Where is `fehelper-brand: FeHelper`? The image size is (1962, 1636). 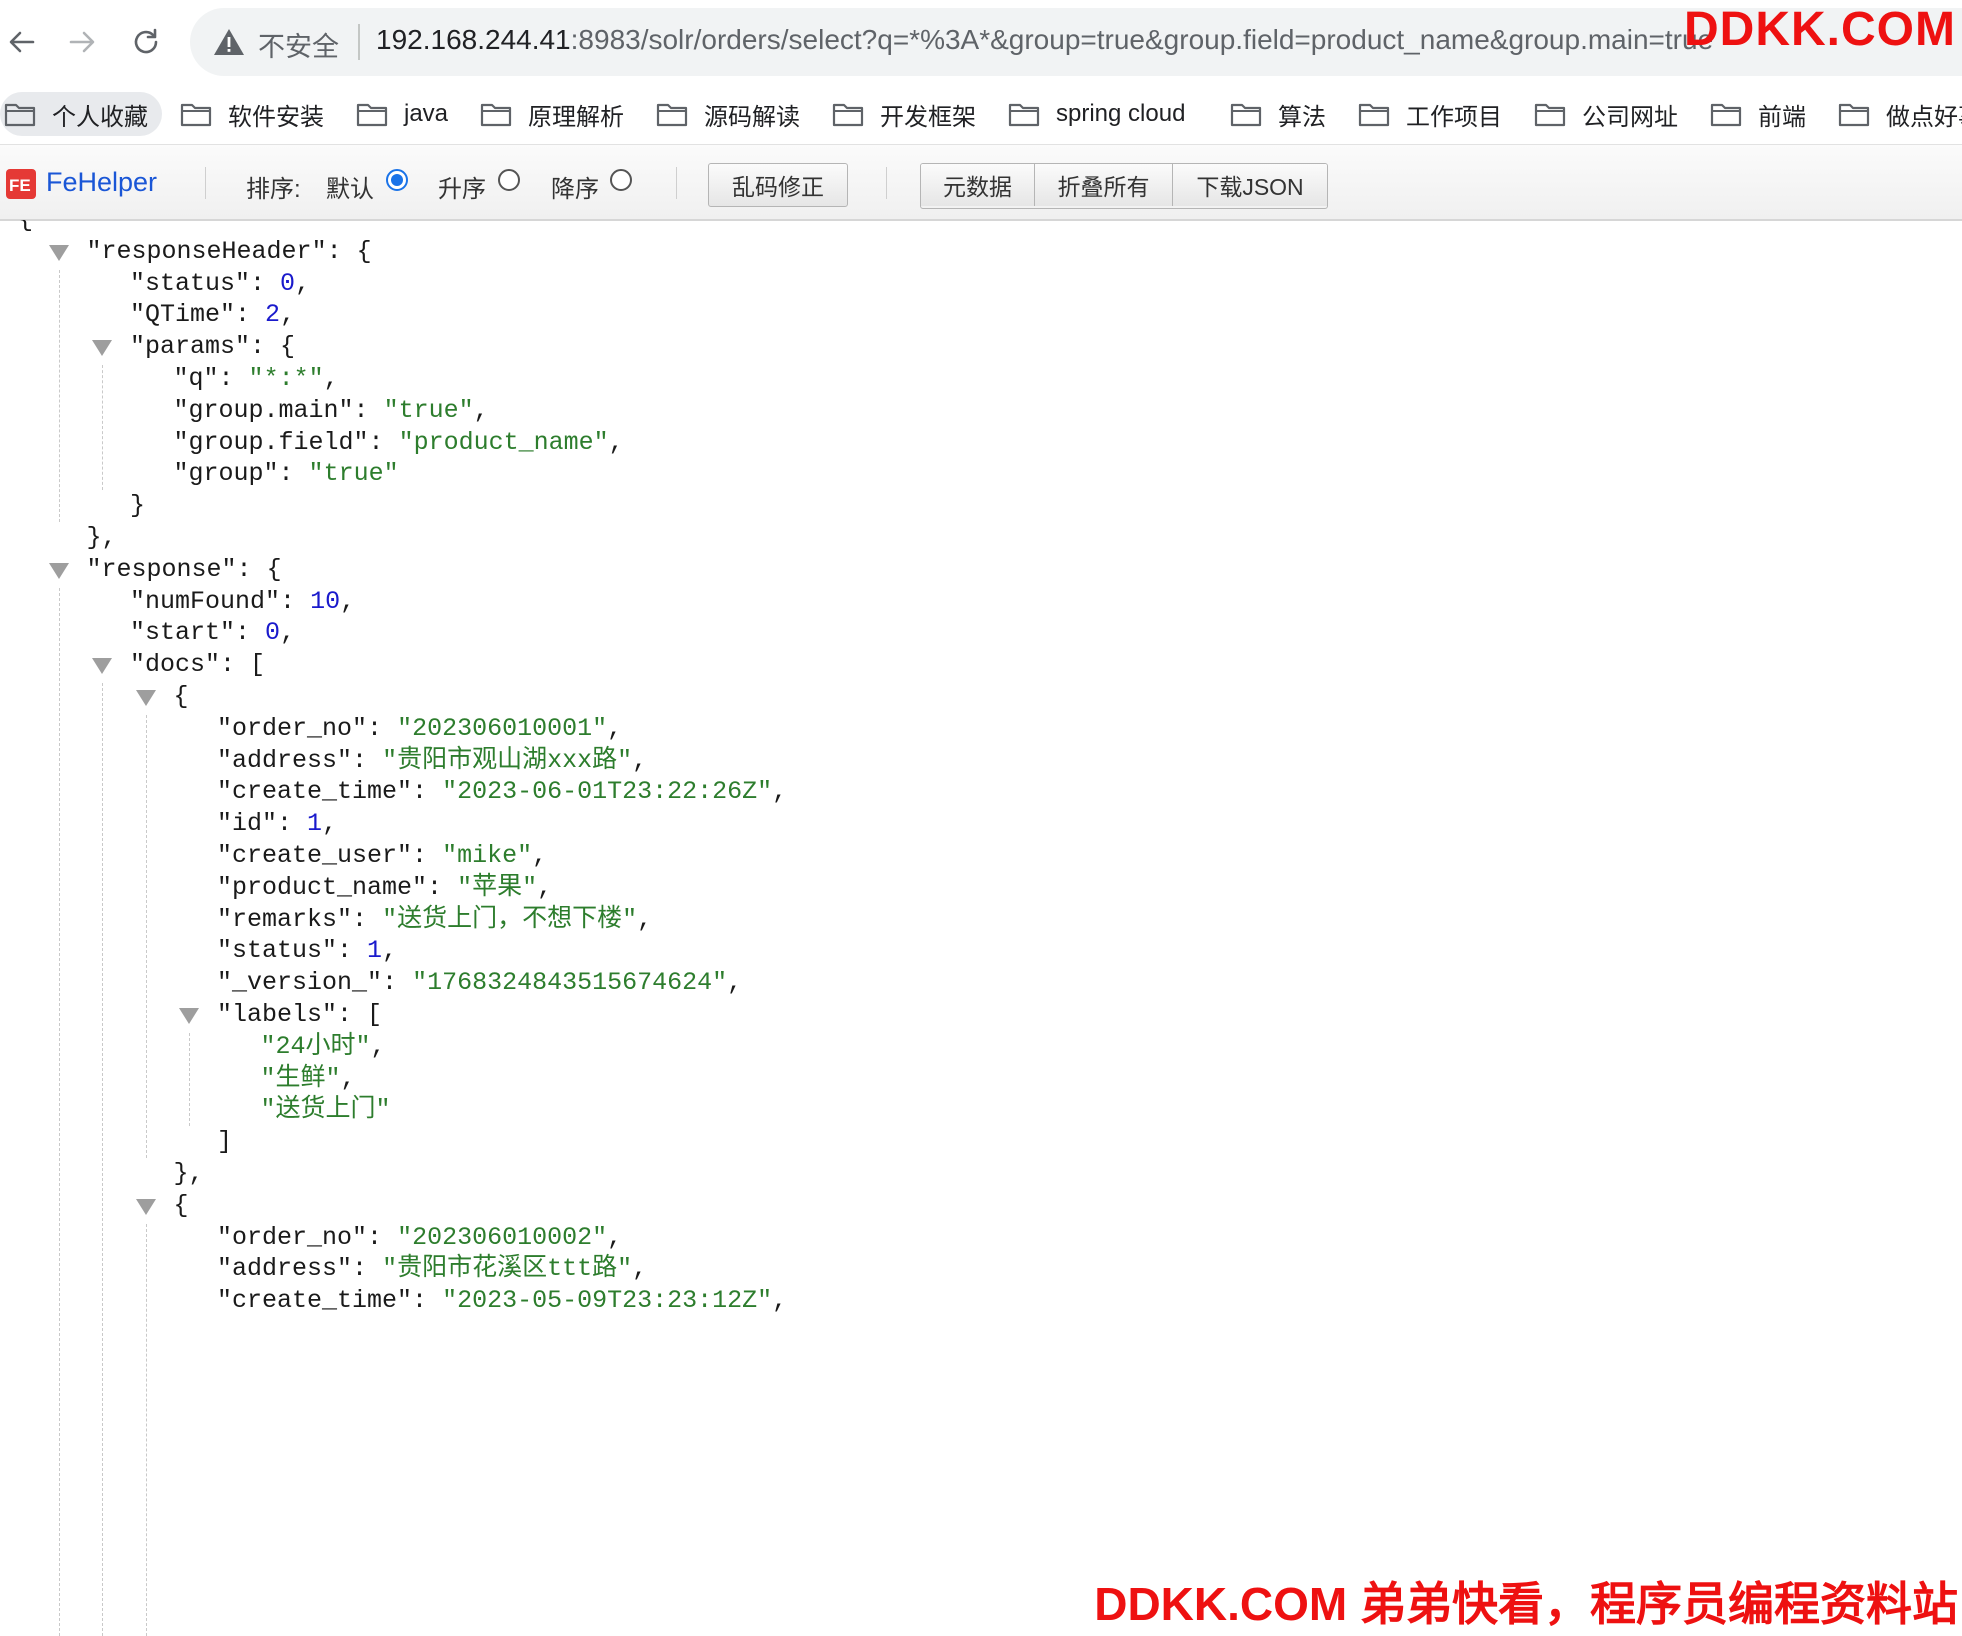
fehelper-brand: FeHelper is located at coordinates (101, 182).